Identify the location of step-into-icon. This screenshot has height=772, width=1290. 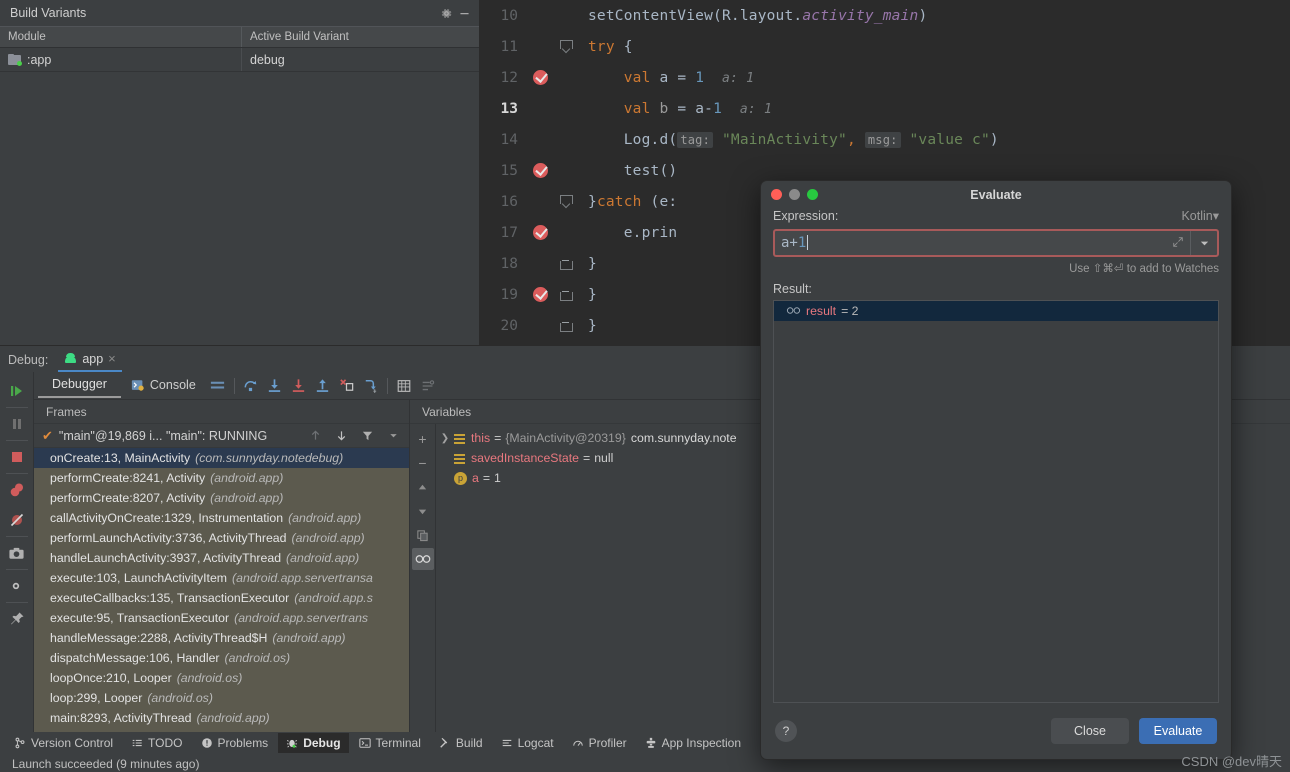
(275, 386).